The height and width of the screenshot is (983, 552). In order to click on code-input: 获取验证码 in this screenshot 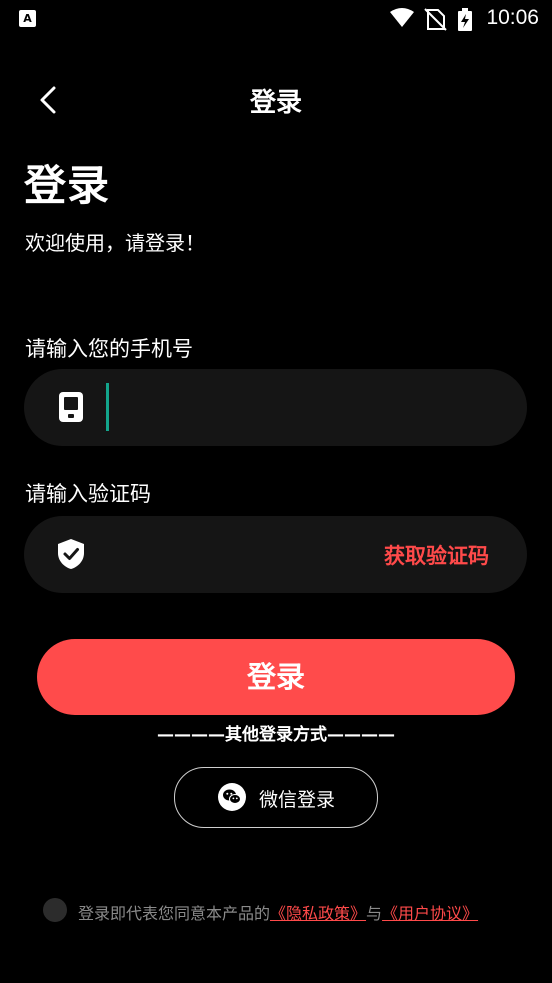, I will do `click(275, 554)`.